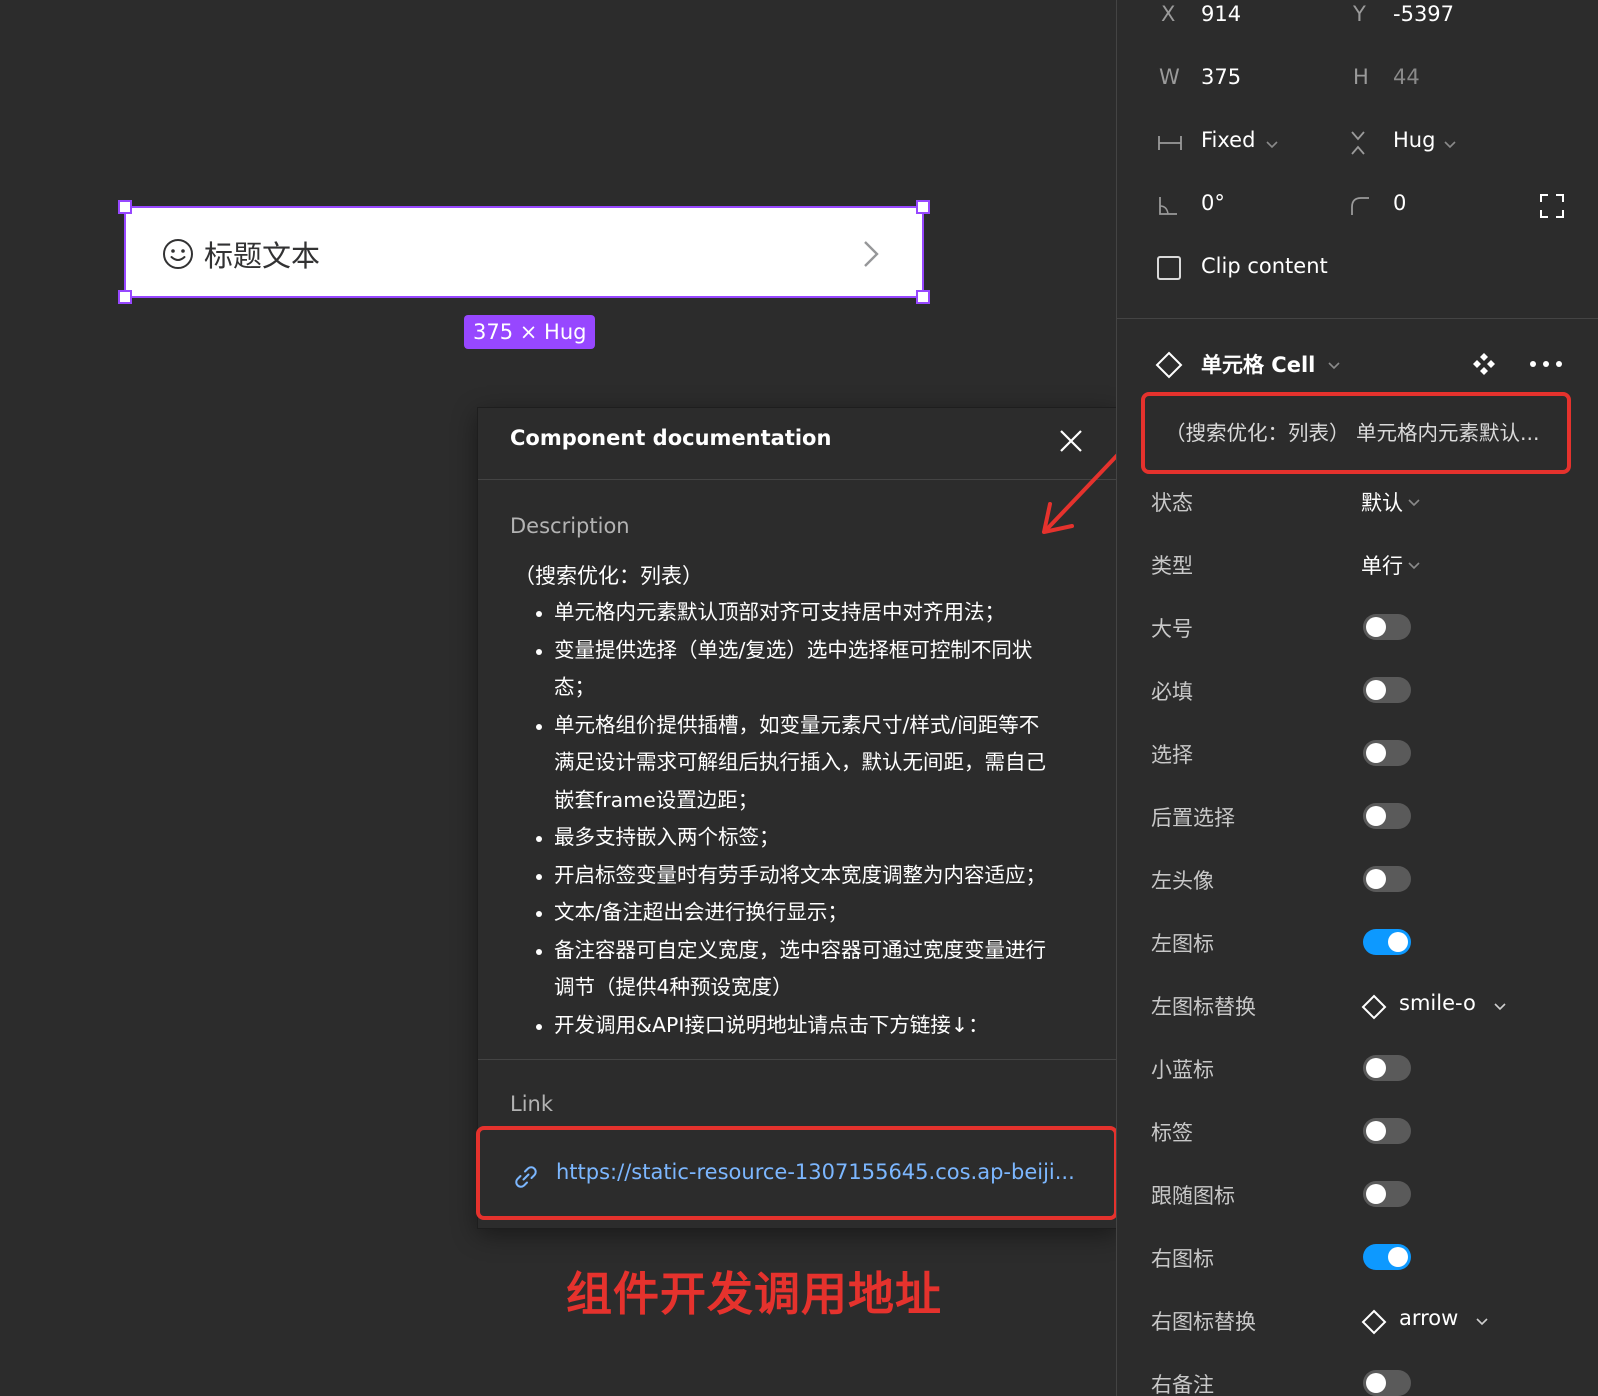 This screenshot has height=1396, width=1598. I want to click on prop-label: 必填, so click(1172, 692).